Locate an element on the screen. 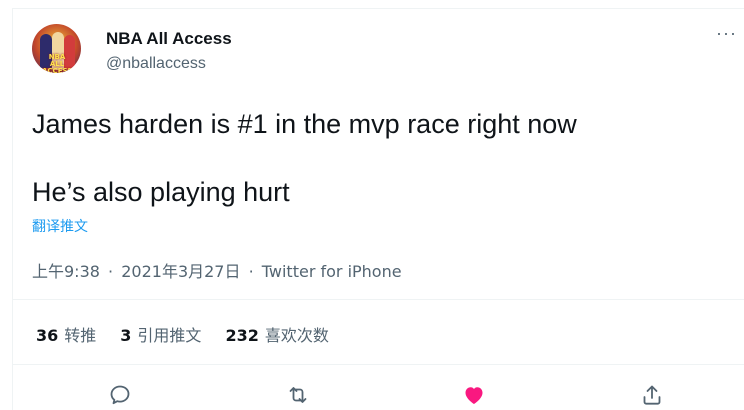 This screenshot has height=410, width=744. reply-icon is located at coordinates (120, 395).